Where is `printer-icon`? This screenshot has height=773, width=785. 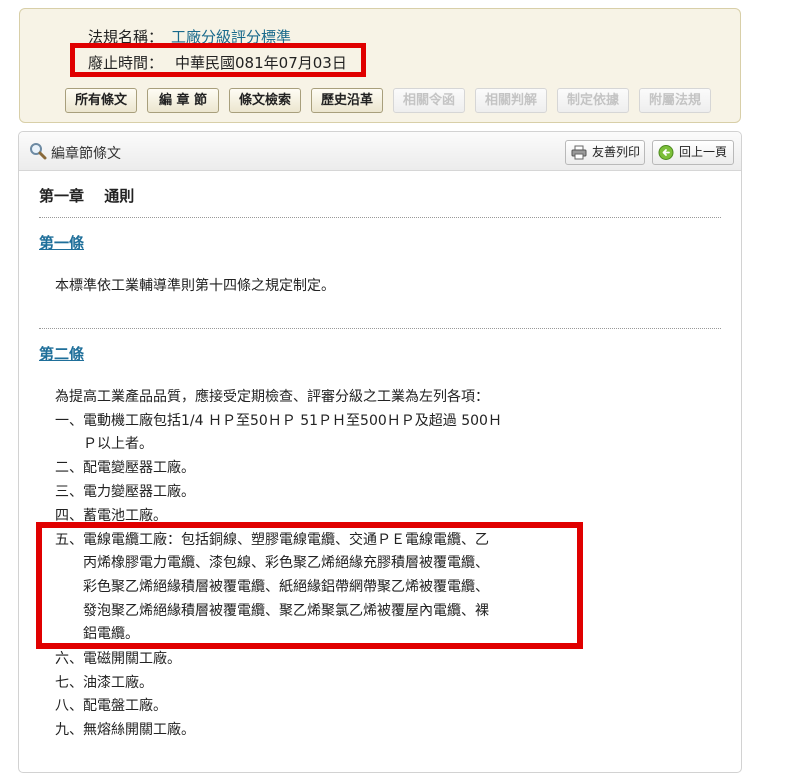 printer-icon is located at coordinates (579, 152).